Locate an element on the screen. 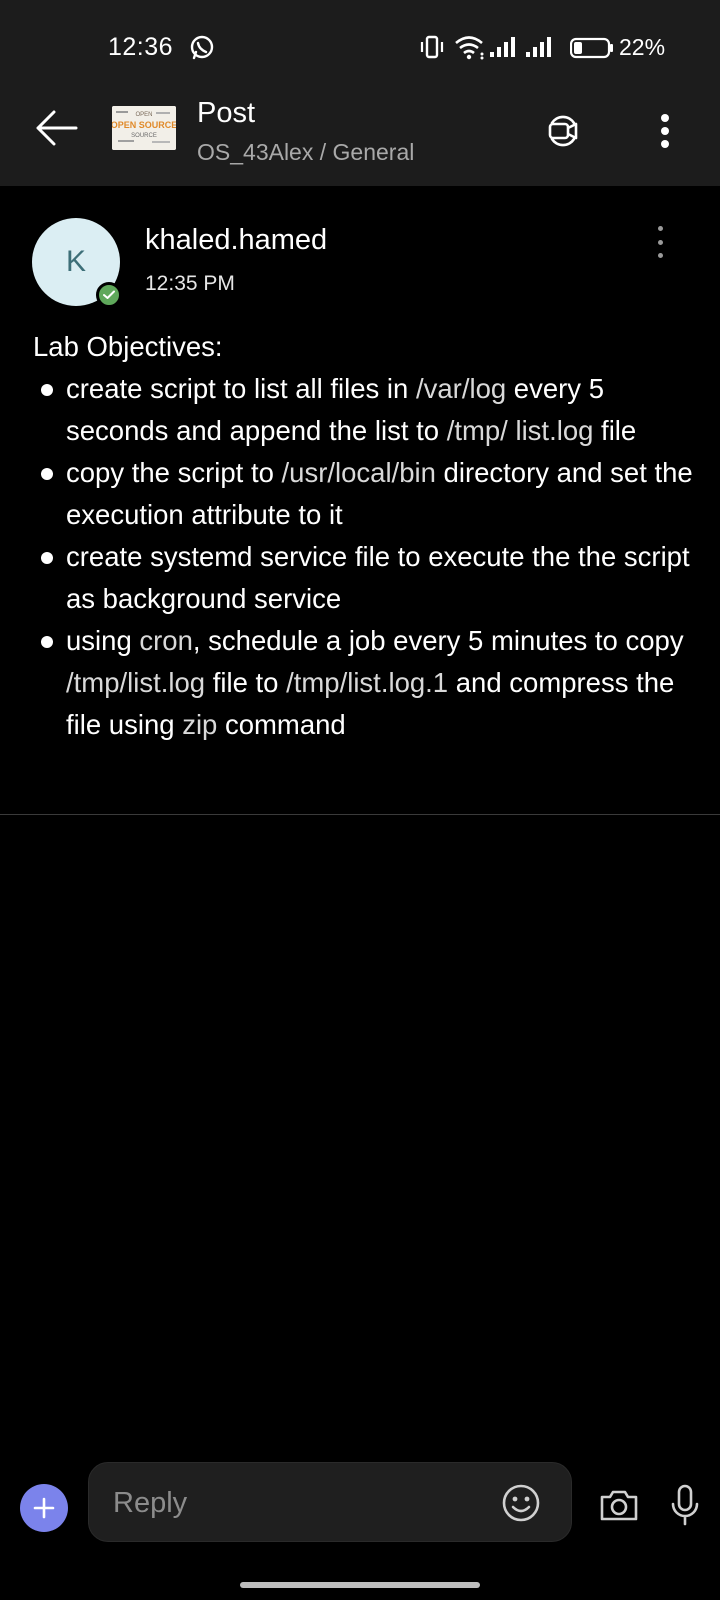 The width and height of the screenshot is (720, 1600). inline-code: zip is located at coordinates (200, 724).